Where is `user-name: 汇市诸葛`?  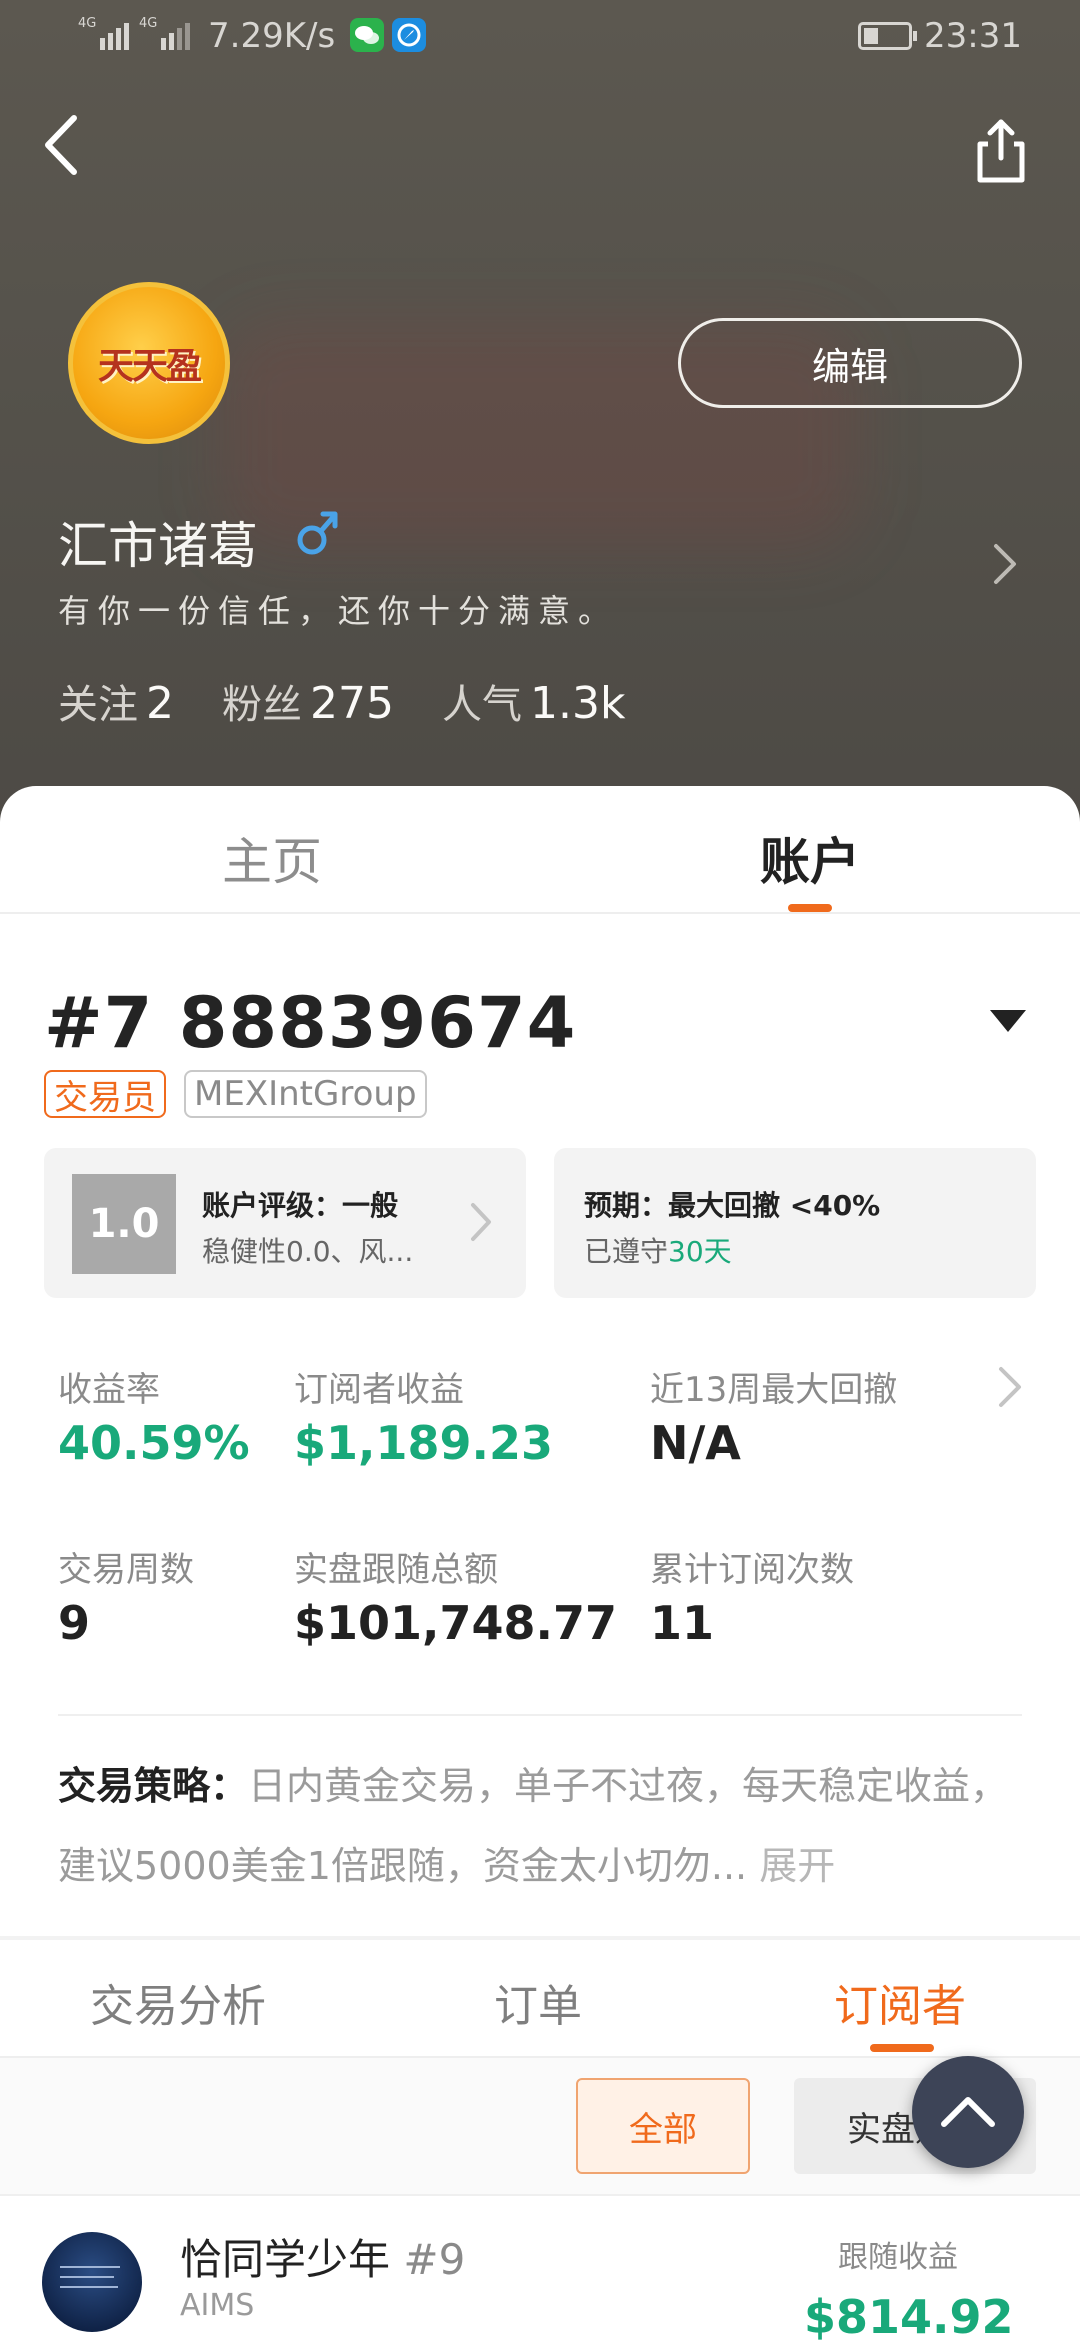 user-name: 汇市诸葛 is located at coordinates (158, 546).